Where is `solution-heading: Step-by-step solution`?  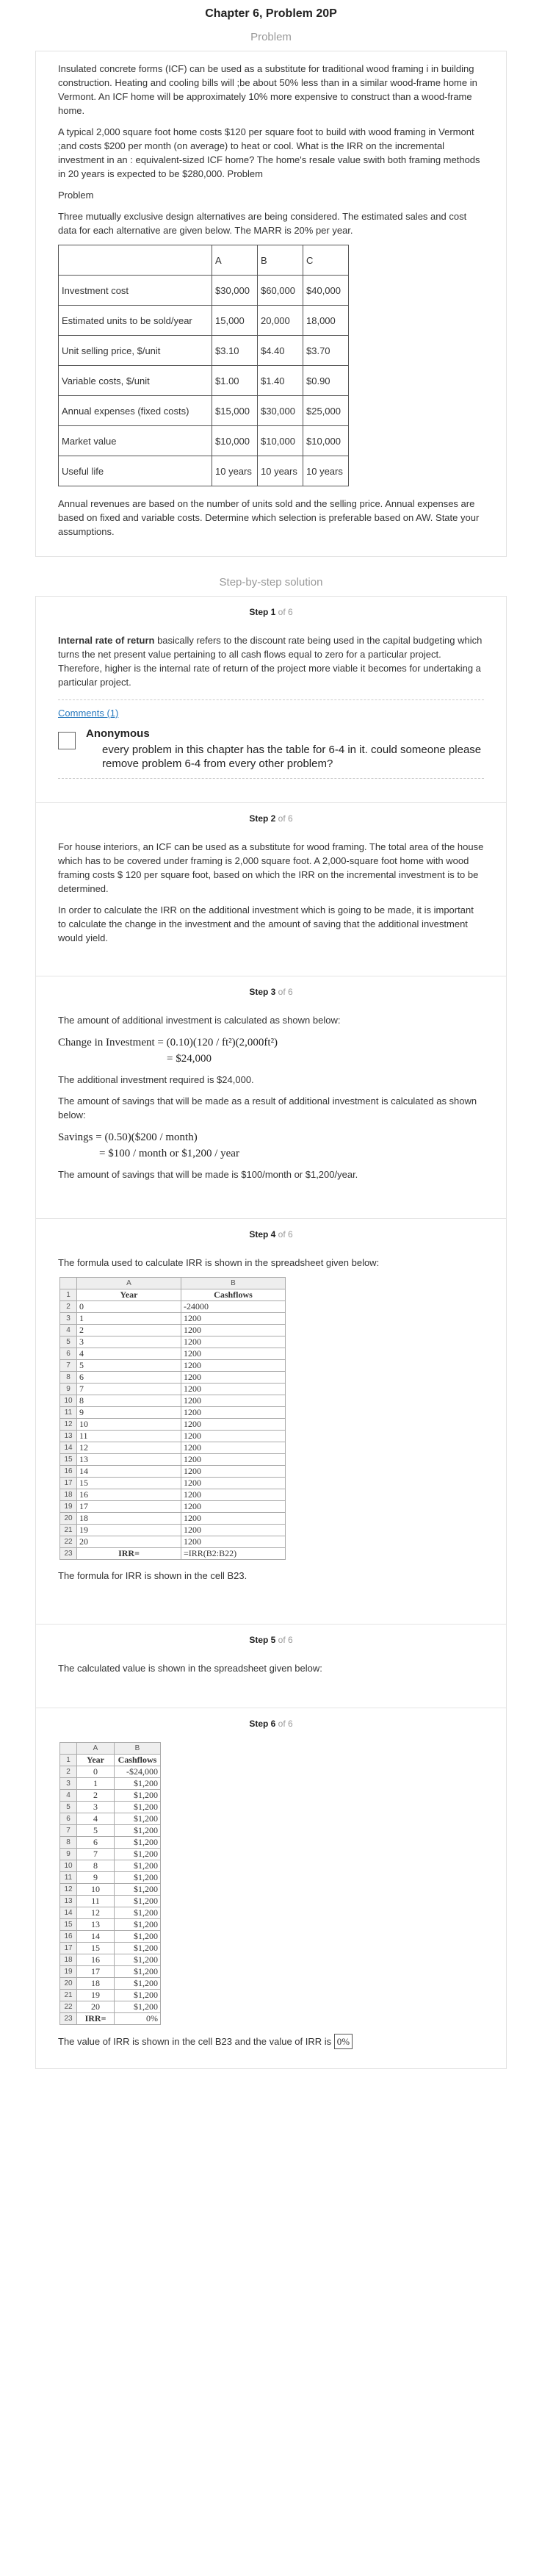
solution-heading: Step-by-step solution is located at coordinates (271, 582).